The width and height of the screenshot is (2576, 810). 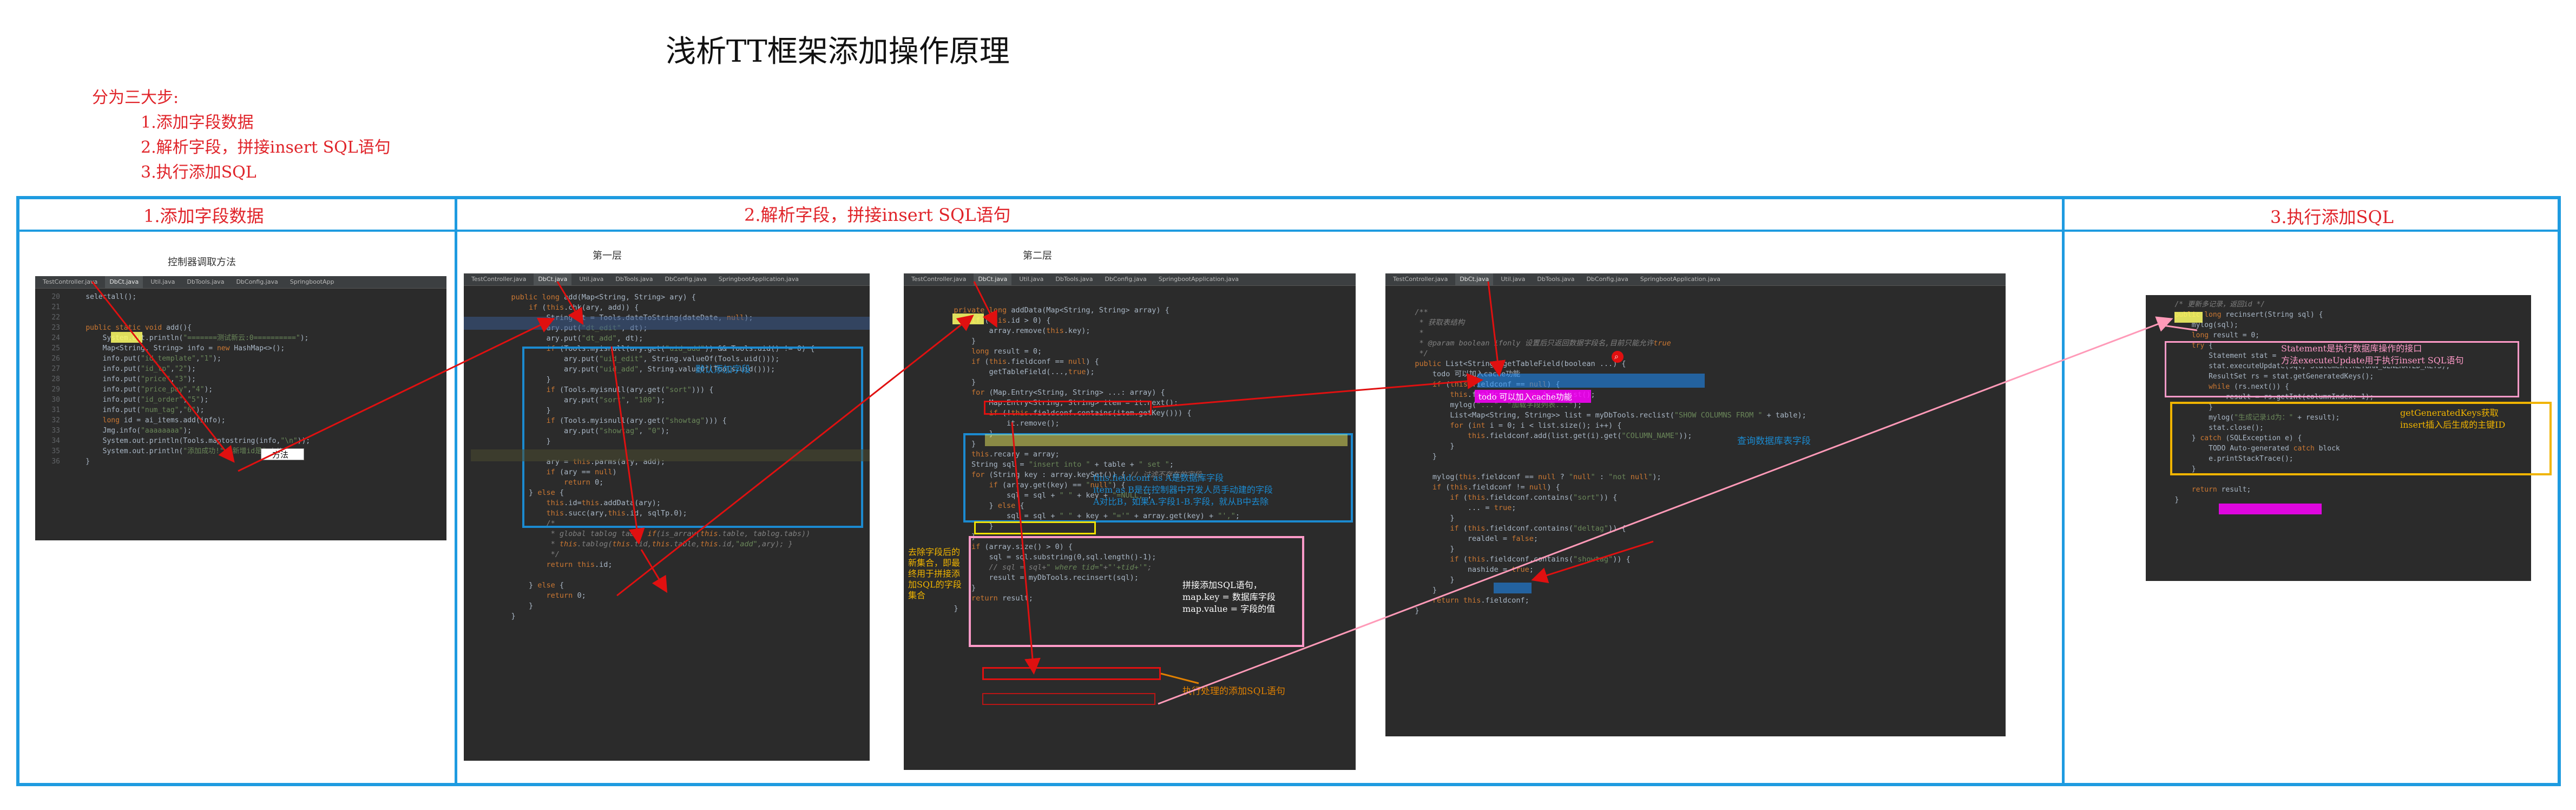 I want to click on arrow-gettablefield-top, so click(x=1496, y=329).